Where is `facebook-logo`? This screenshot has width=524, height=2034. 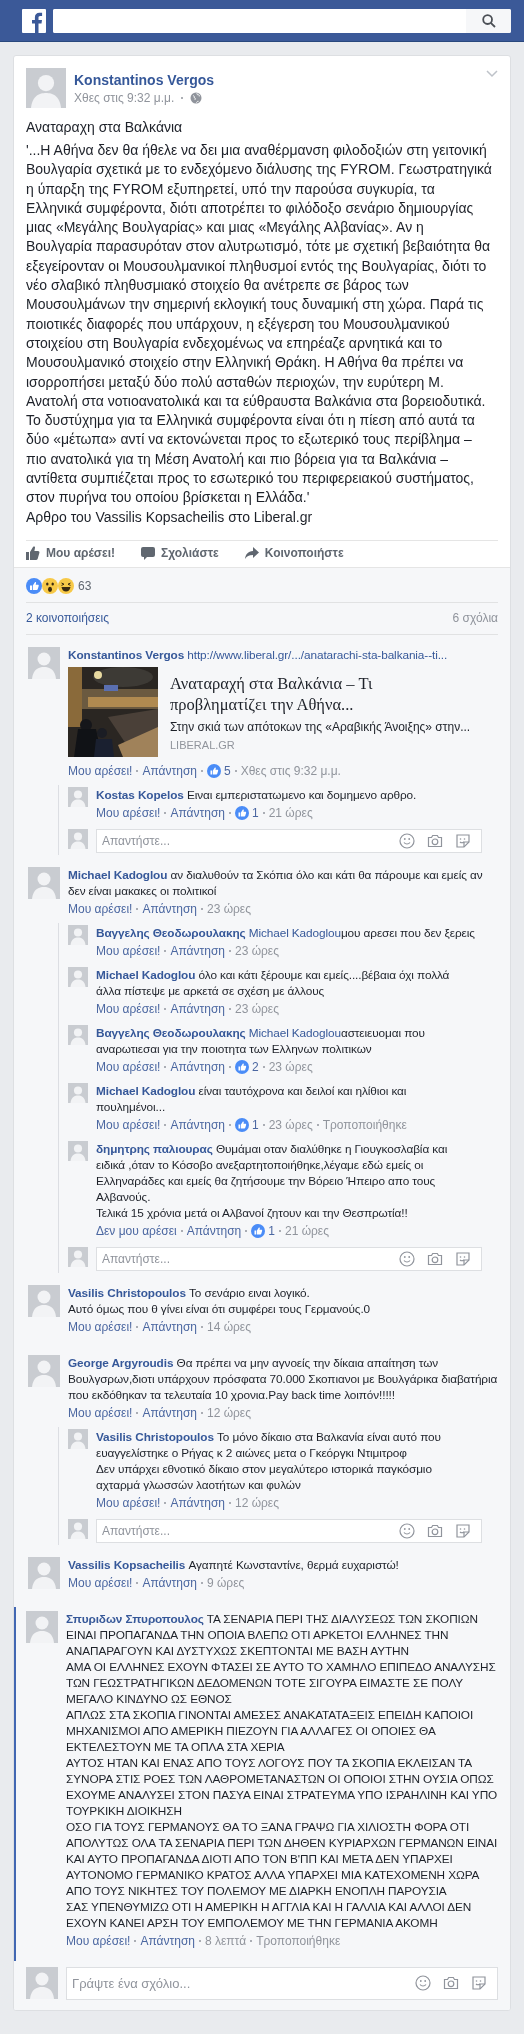
facebook-logo is located at coordinates (34, 20).